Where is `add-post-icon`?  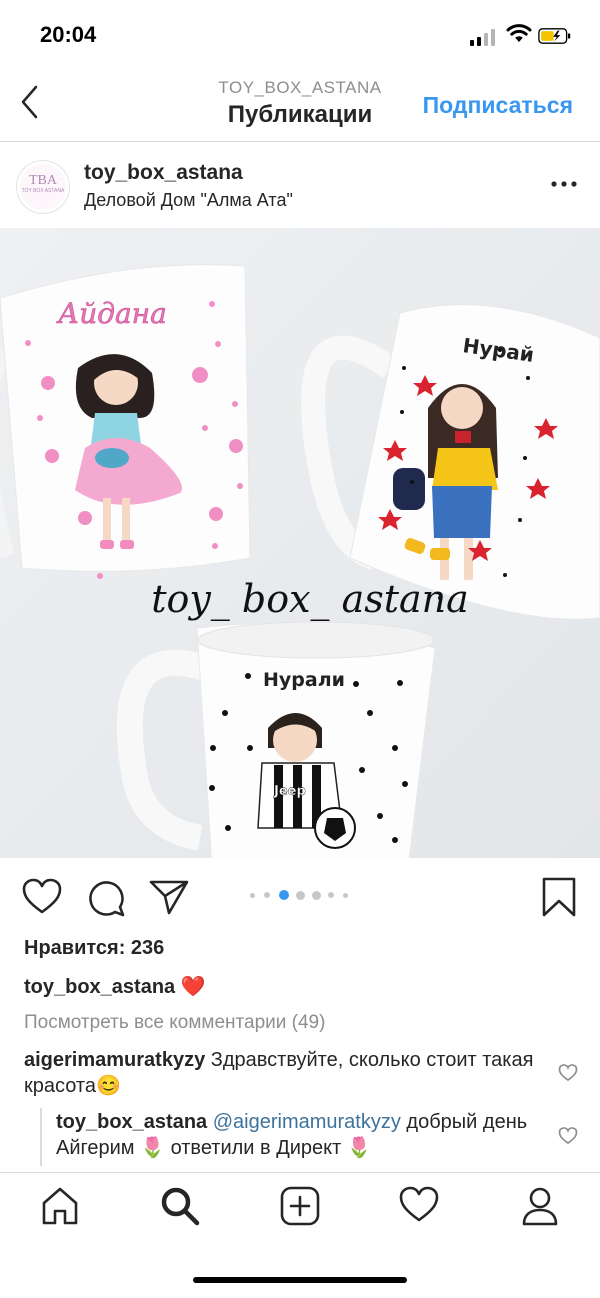 add-post-icon is located at coordinates (300, 1206).